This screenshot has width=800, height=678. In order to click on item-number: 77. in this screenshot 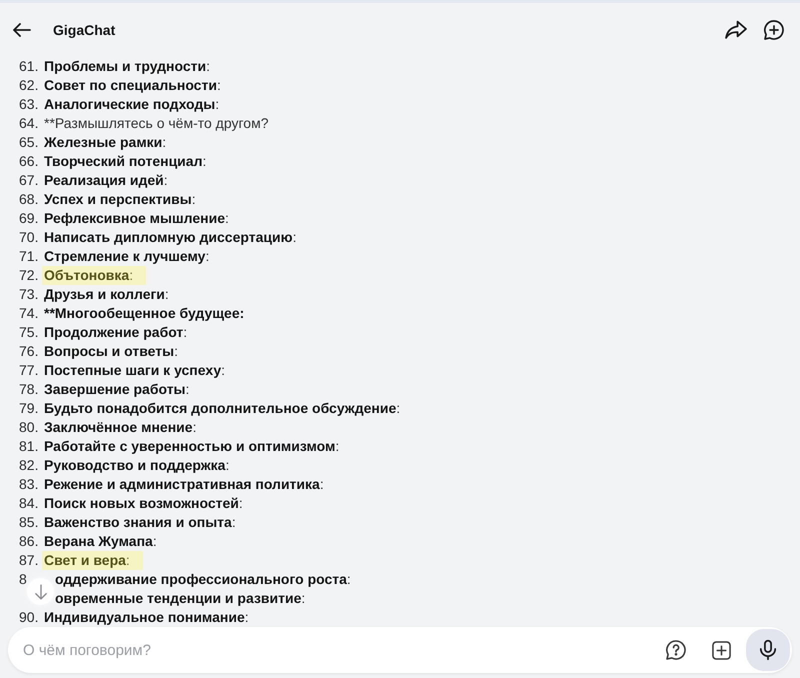, I will do `click(28, 370)`.